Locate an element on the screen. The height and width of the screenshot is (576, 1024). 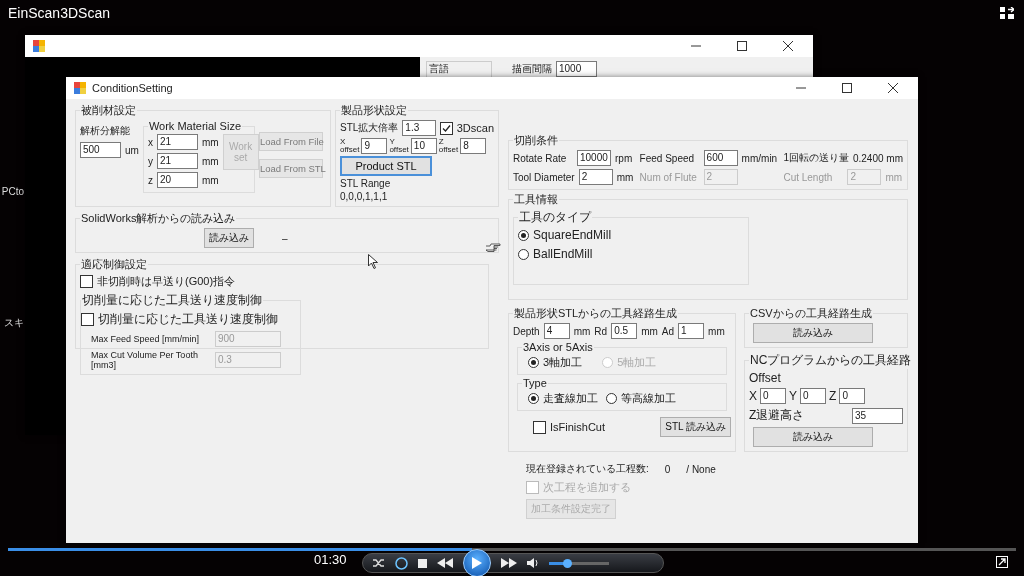
view-switch-icon is located at coordinates (1007, 13).